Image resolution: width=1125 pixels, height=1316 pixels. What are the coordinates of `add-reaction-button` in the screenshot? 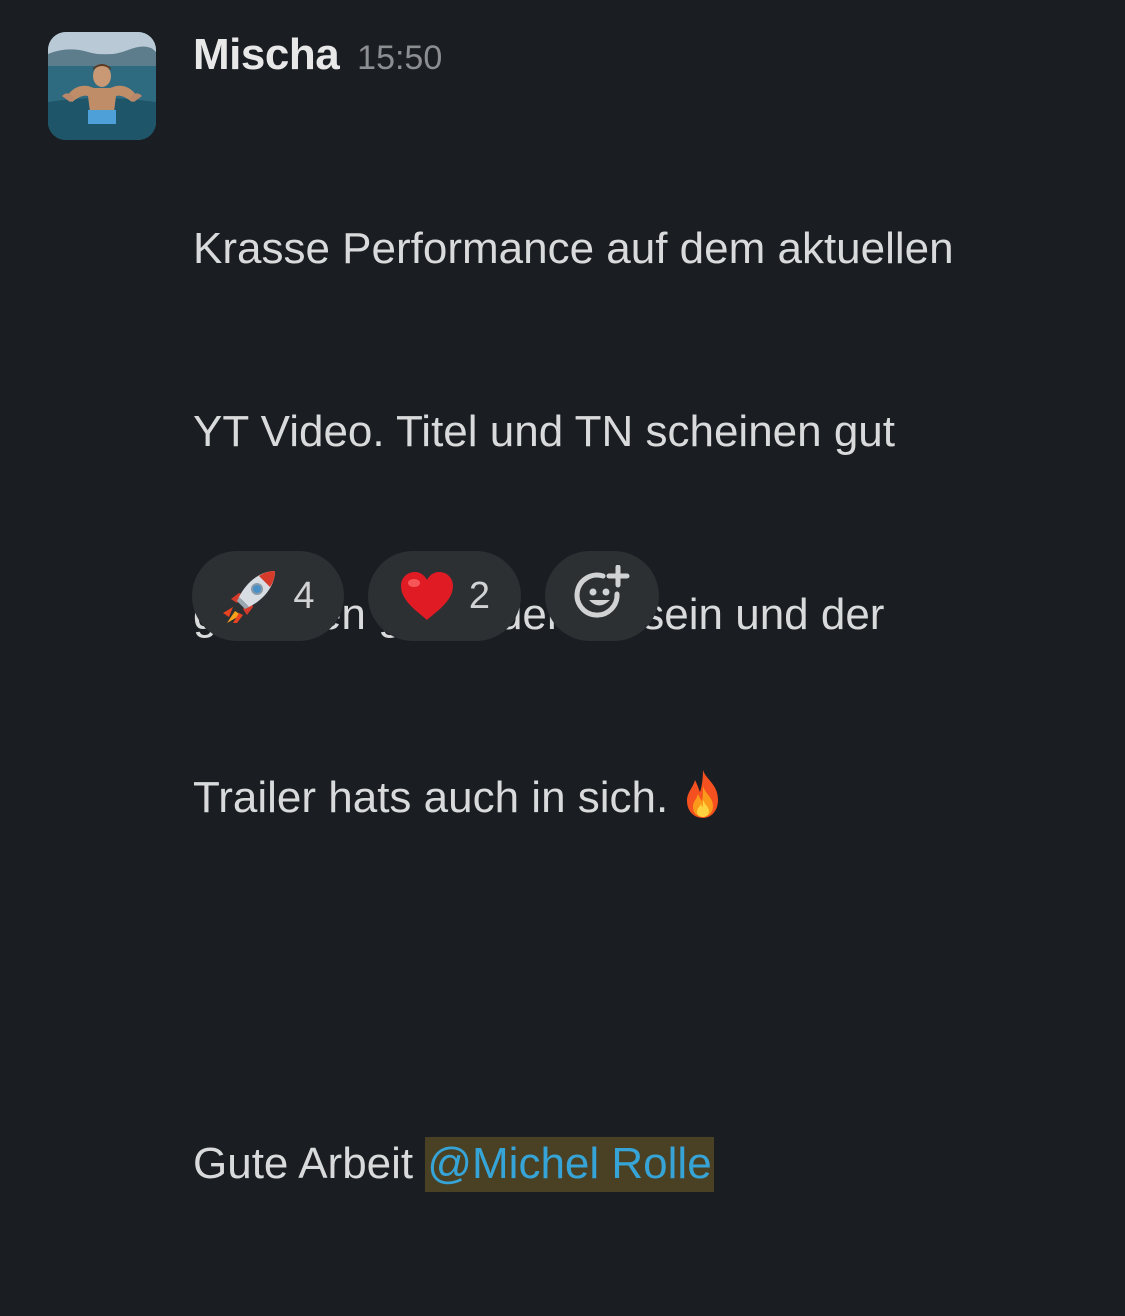 It's located at (602, 596).